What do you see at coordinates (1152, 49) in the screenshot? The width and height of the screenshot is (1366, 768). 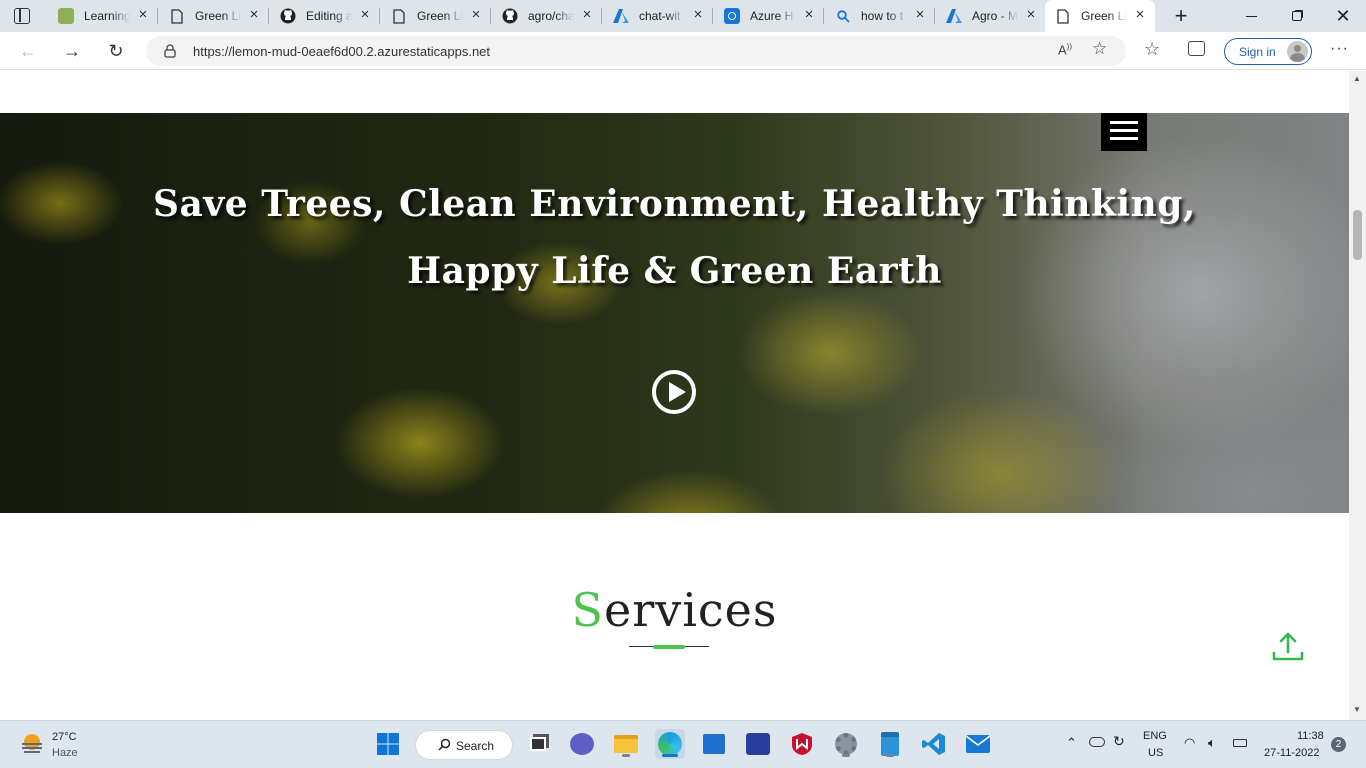 I see `favorites-icon: ☆` at bounding box center [1152, 49].